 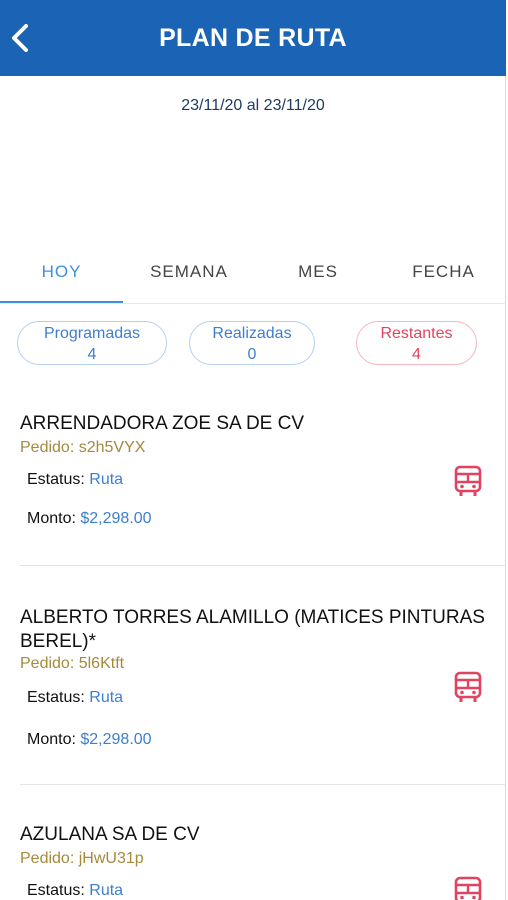 What do you see at coordinates (61, 280) in the screenshot?
I see `tab-hoy: HOY` at bounding box center [61, 280].